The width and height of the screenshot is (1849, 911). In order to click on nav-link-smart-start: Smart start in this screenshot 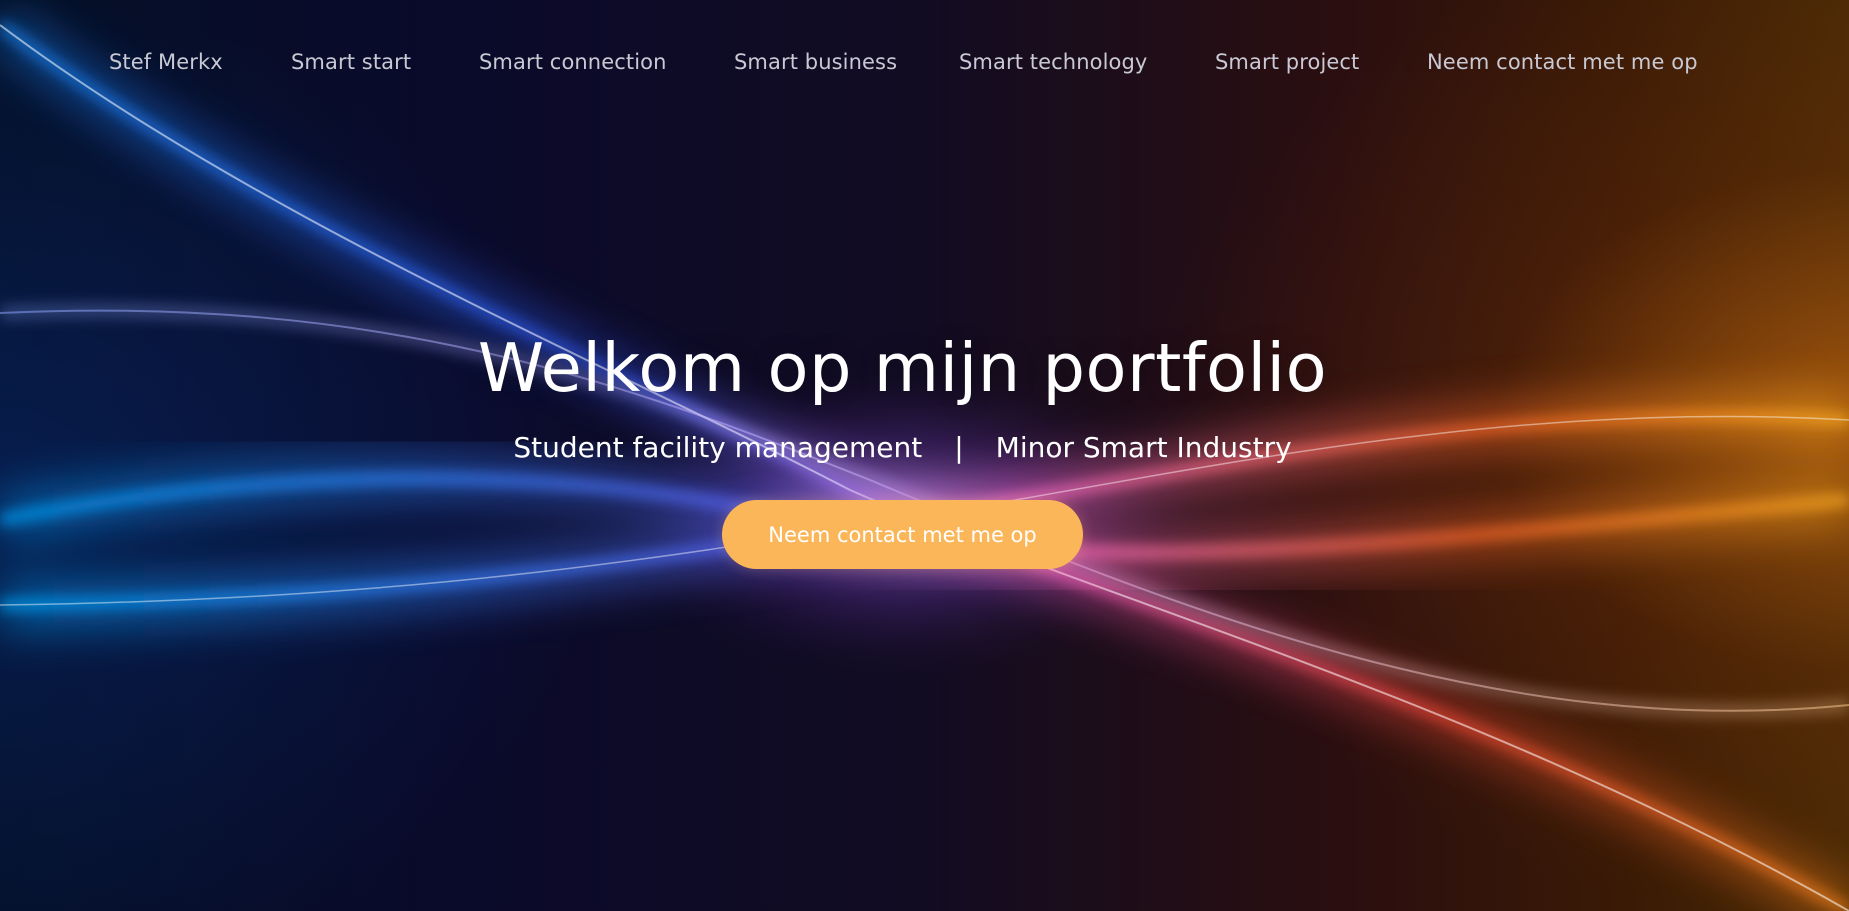, I will do `click(351, 62)`.